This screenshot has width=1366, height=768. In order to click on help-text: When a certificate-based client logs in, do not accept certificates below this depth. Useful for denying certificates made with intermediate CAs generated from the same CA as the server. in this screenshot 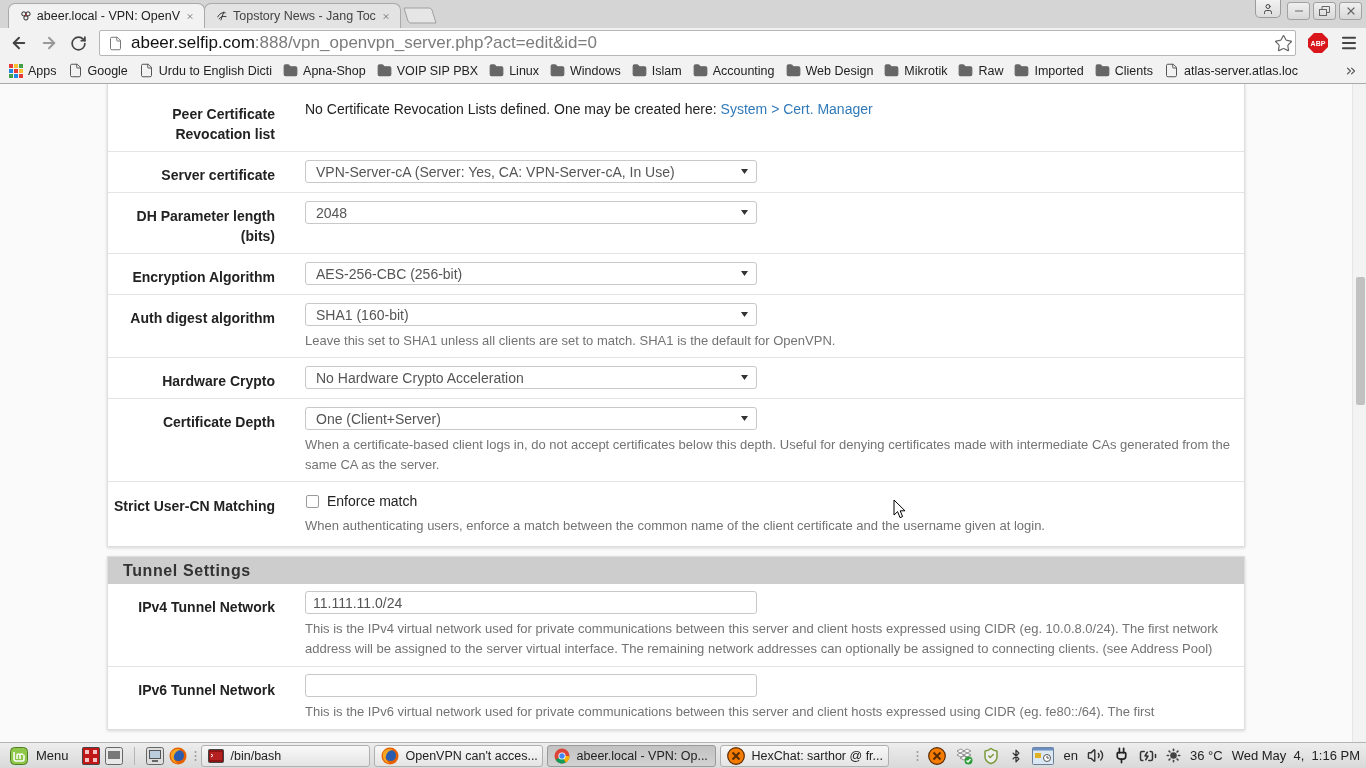, I will do `click(768, 455)`.